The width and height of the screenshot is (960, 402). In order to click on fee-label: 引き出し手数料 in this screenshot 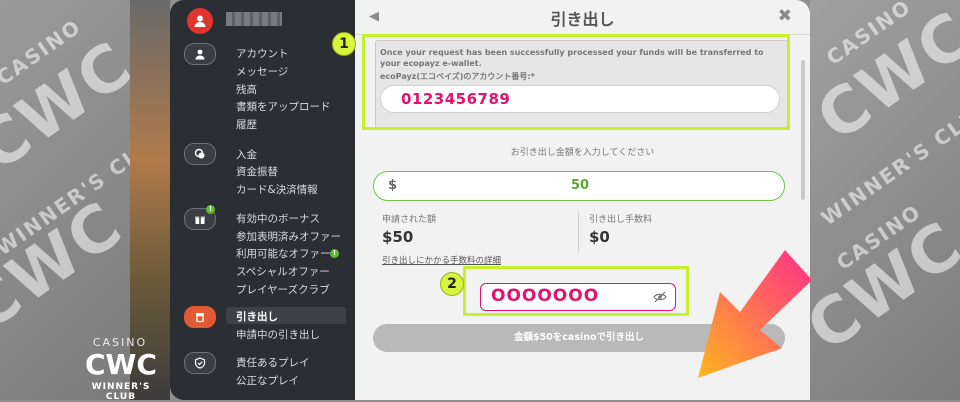, I will do `click(621, 220)`.